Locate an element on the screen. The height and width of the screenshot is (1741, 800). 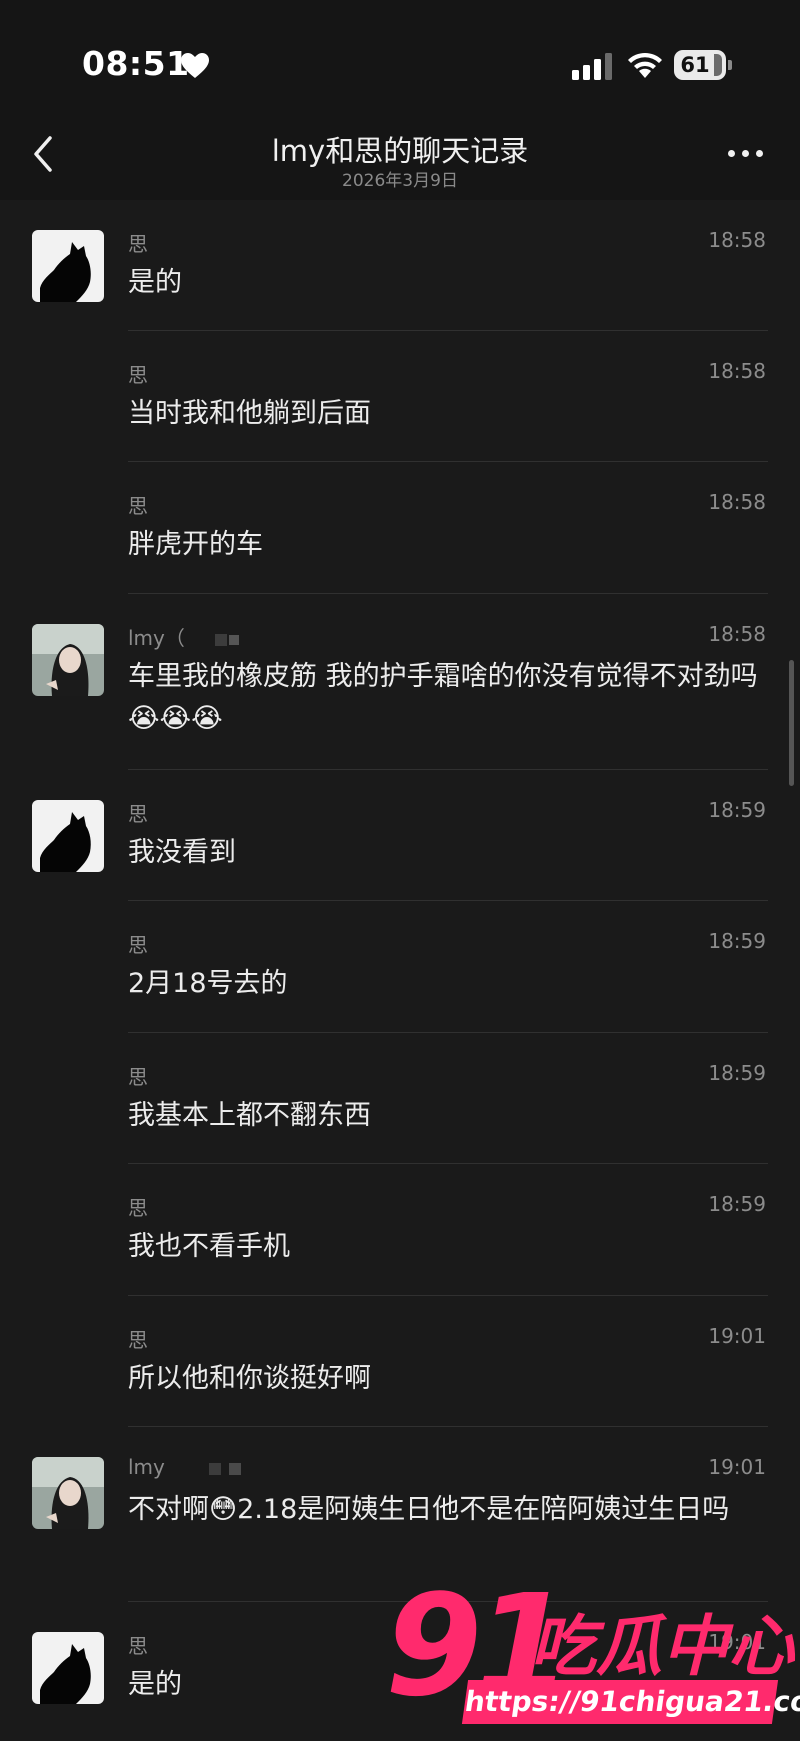
message-text: 是的 is located at coordinates (155, 282).